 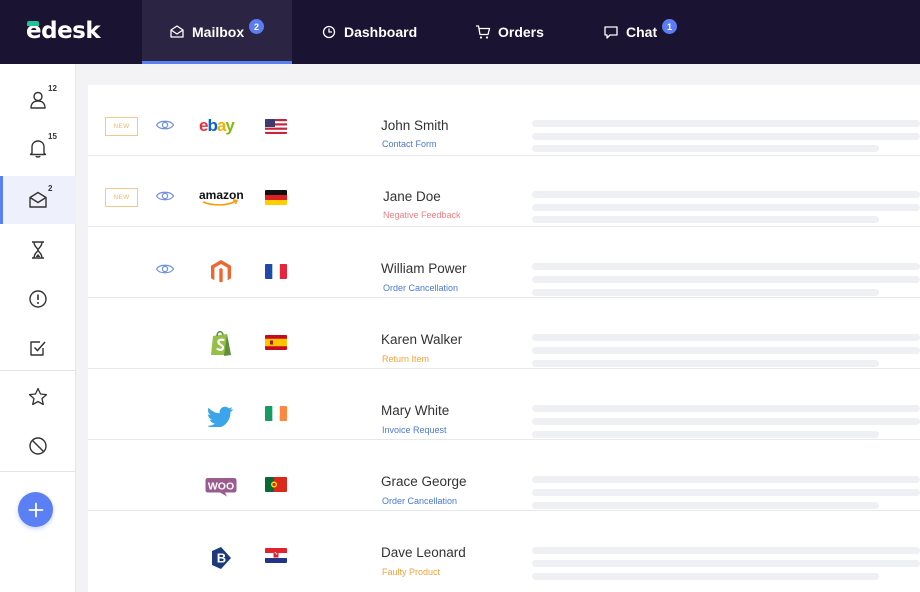 I want to click on message-subject: Faulty Product, so click(x=411, y=572).